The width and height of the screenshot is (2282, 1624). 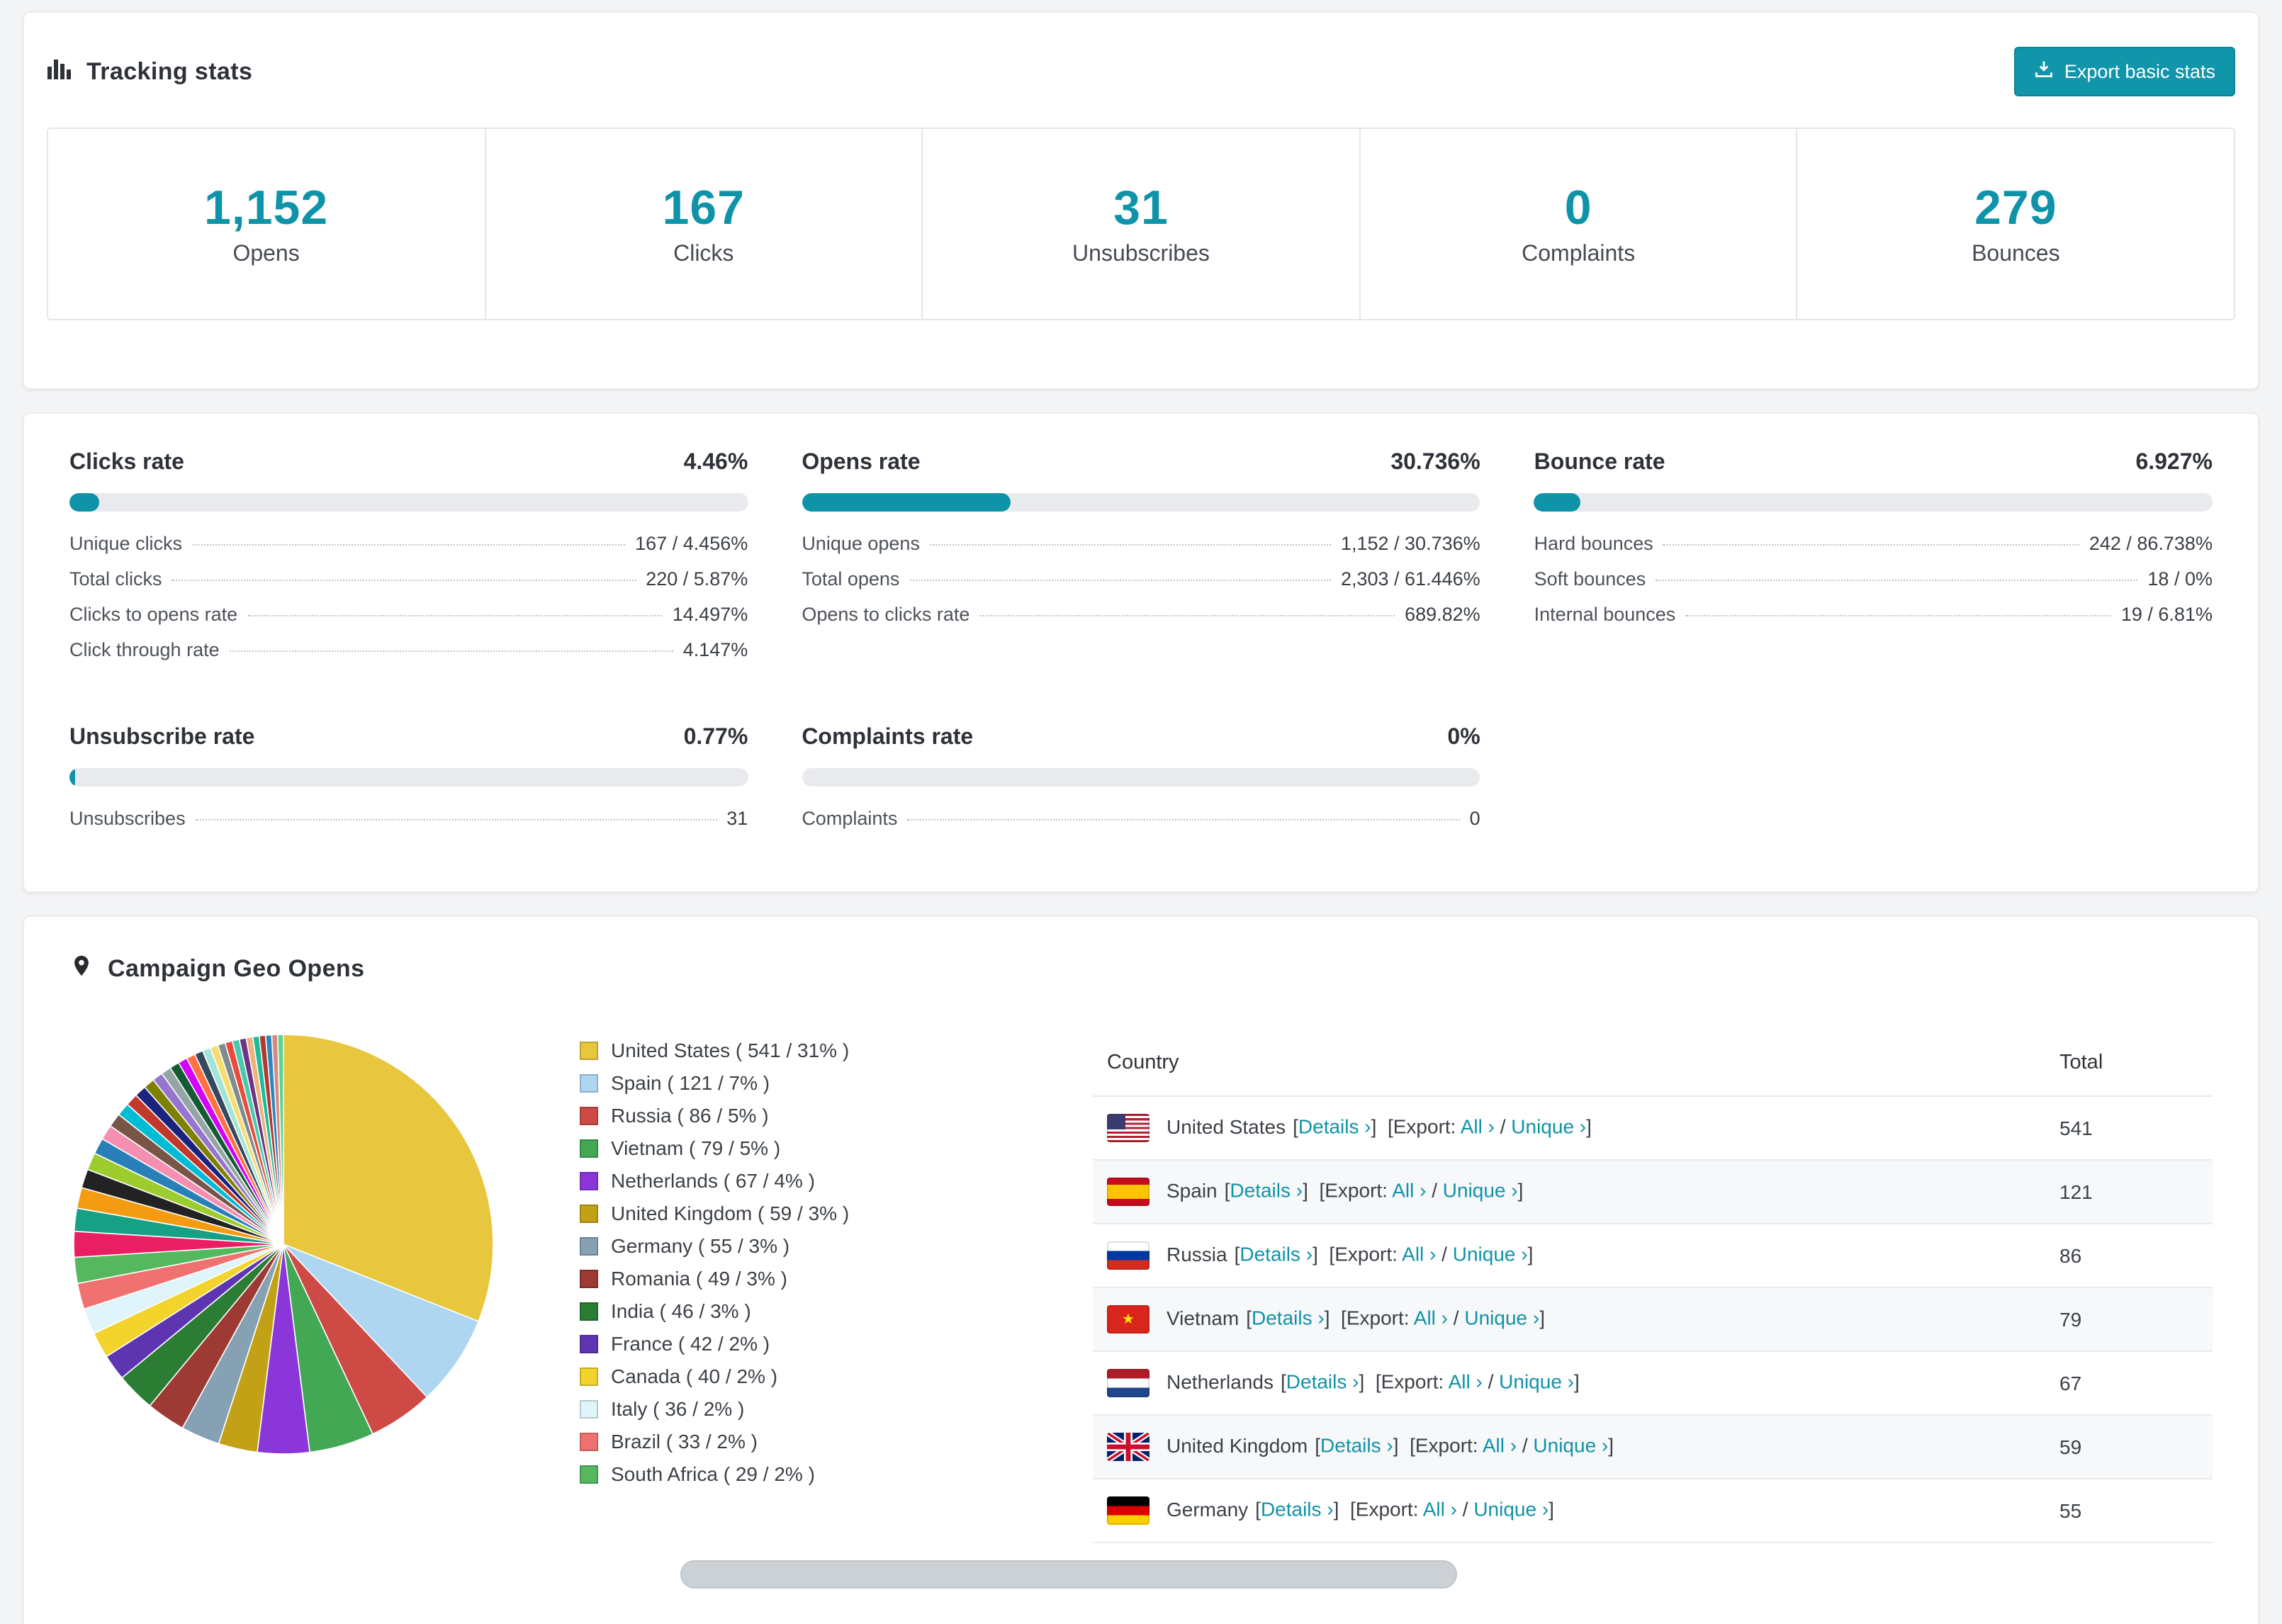 I want to click on legend-item: France ( 42 / 2% ), so click(x=808, y=1343).